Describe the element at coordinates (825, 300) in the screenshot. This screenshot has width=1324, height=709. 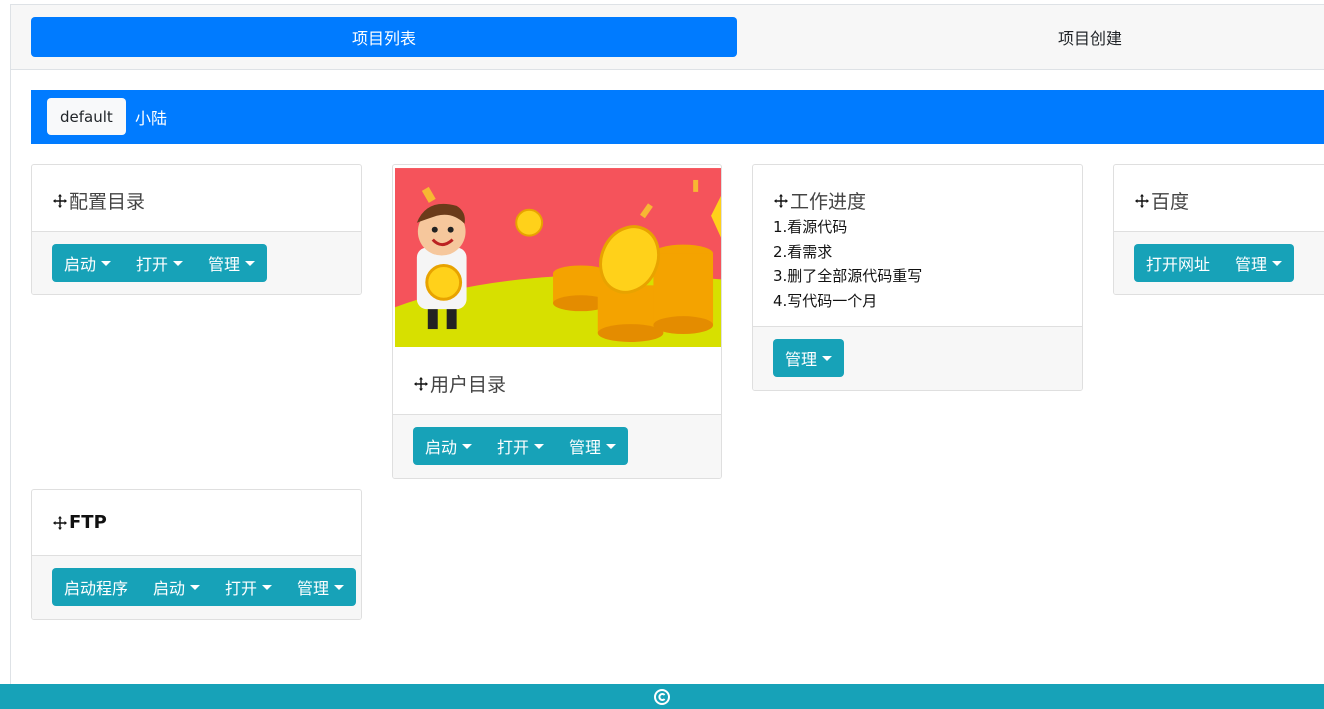
I see `progress-line: 4.写代码一个月` at that location.